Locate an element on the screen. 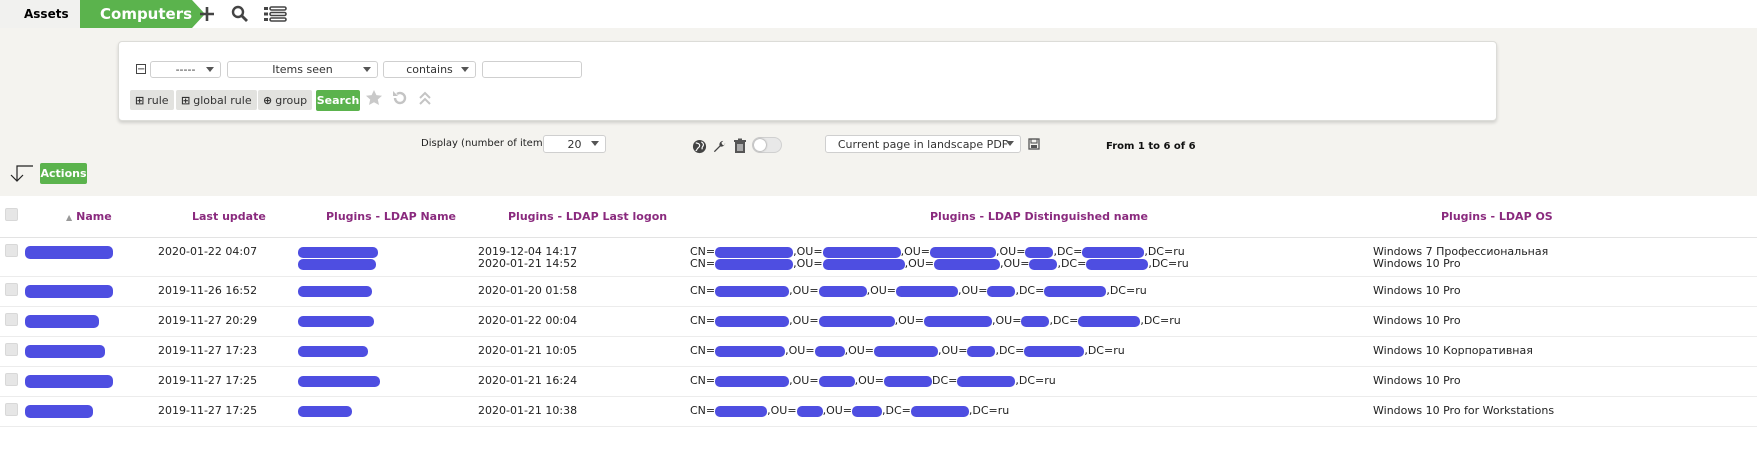 This screenshot has width=1757, height=467. export-format-select: Current page in landscape PDF is located at coordinates (923, 144).